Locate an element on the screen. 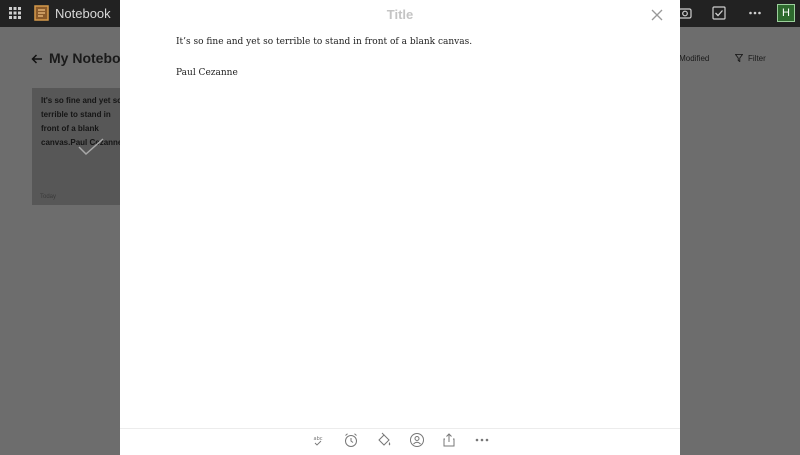 The image size is (800, 455). export-icon is located at coordinates (449, 440).